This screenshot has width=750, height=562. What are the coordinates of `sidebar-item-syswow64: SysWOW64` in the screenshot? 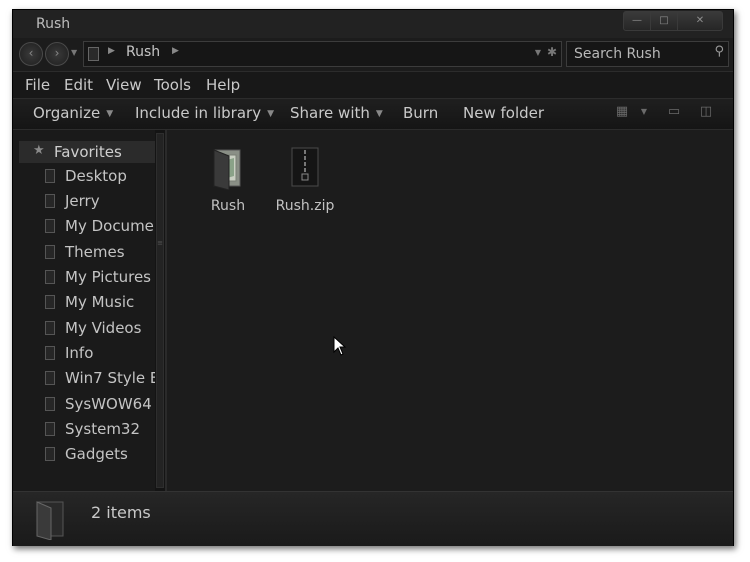 It's located at (99, 404).